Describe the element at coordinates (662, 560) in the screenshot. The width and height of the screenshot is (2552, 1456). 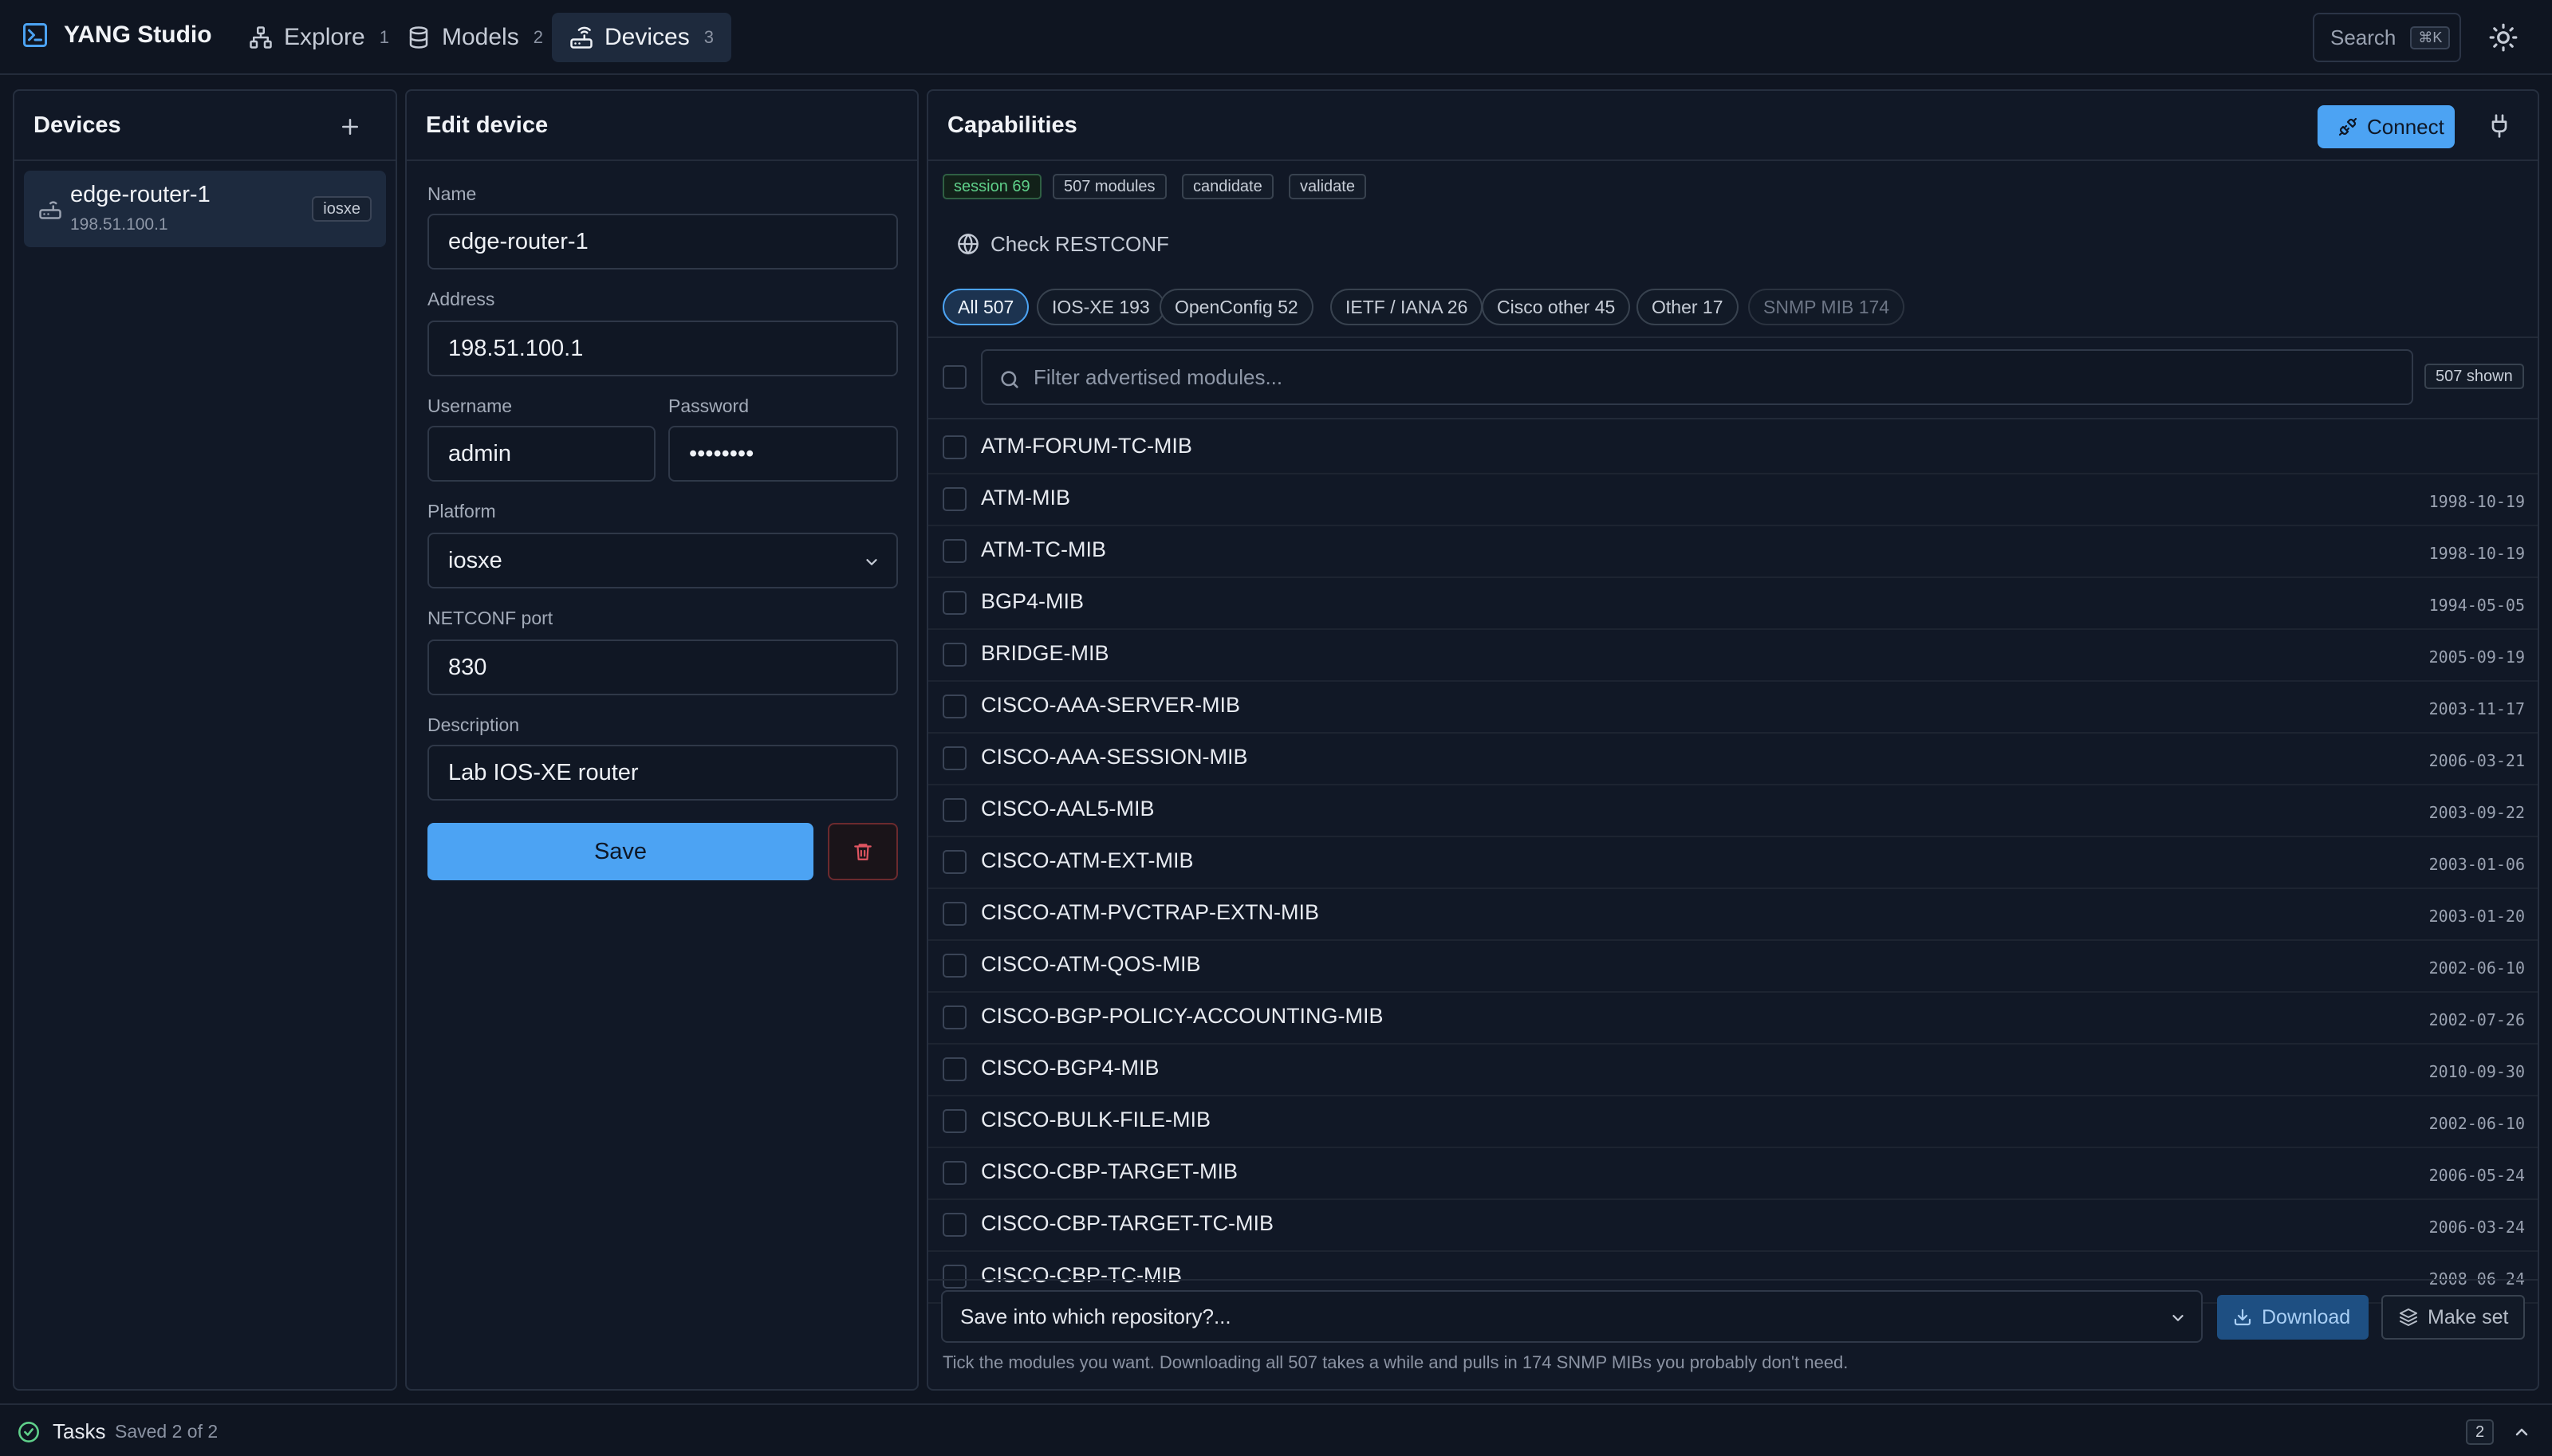
I see `platform-select: iosxe` at that location.